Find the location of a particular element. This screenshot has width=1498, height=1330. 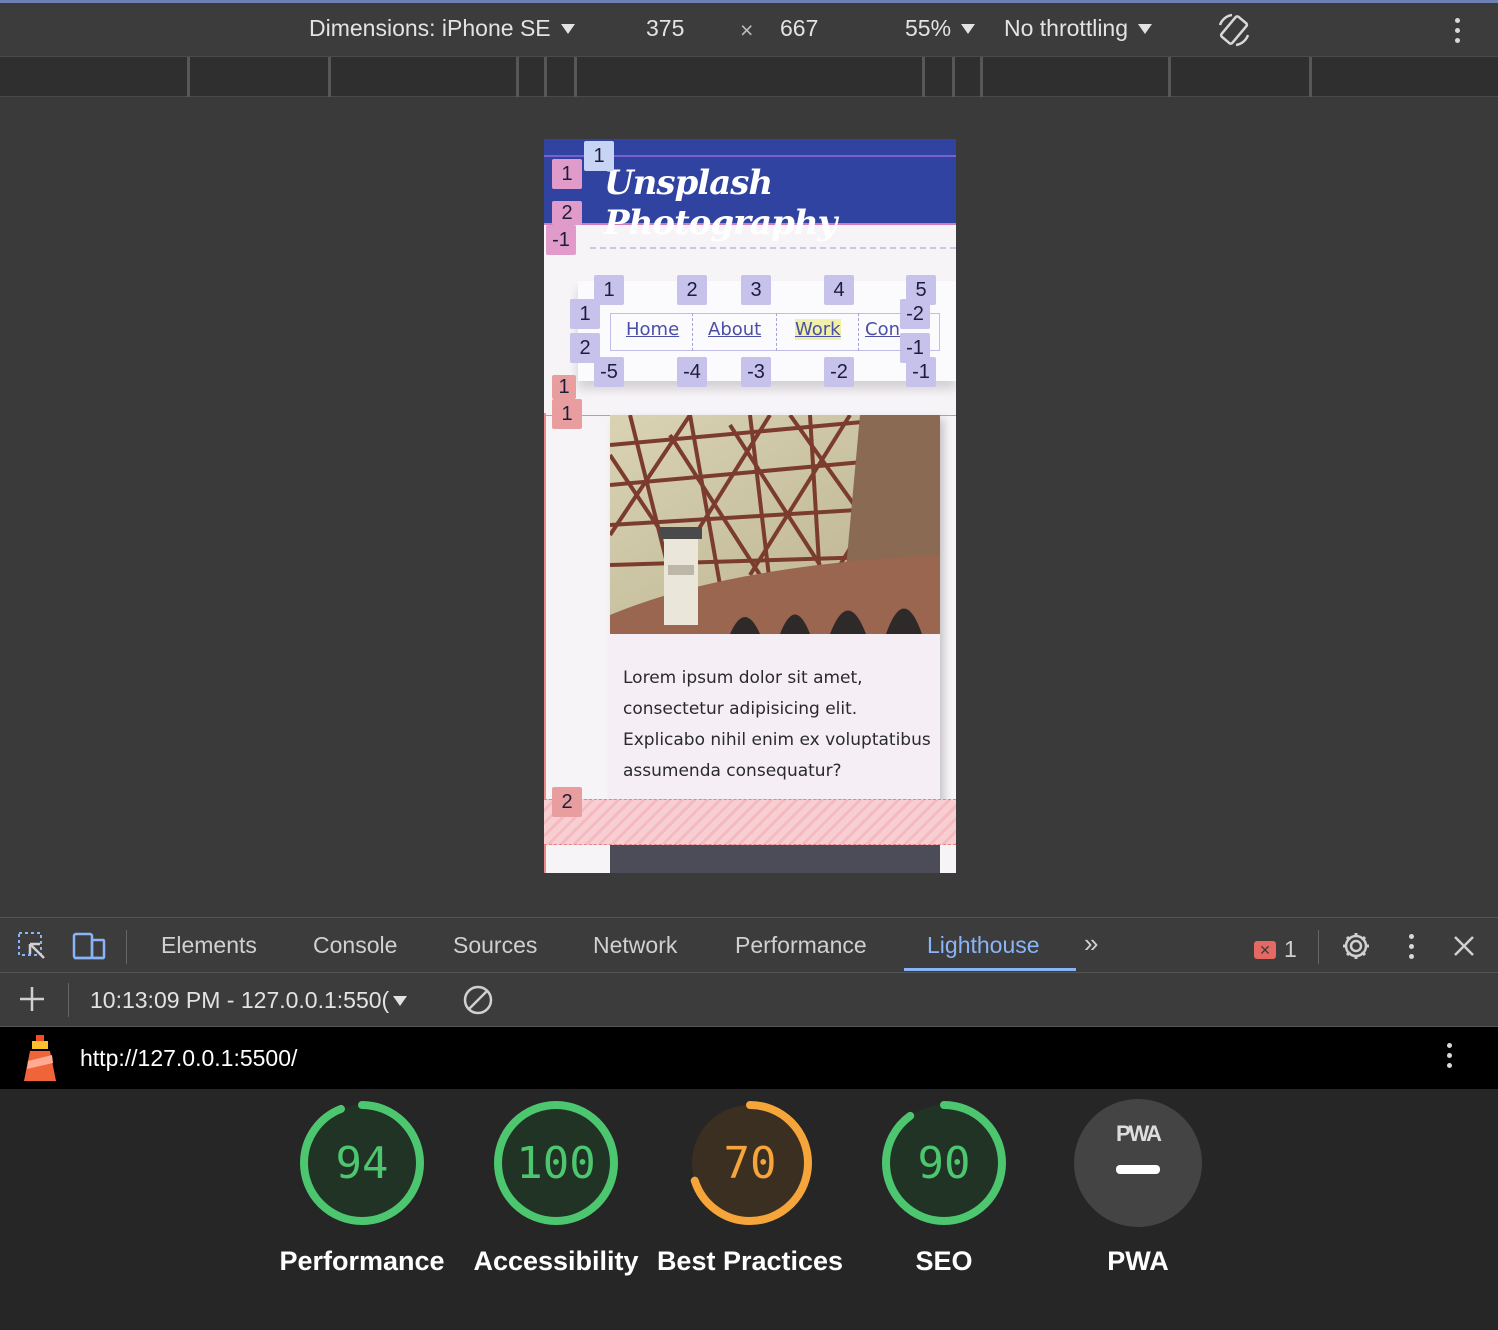

grid-col-badge: 3 is located at coordinates (756, 290).